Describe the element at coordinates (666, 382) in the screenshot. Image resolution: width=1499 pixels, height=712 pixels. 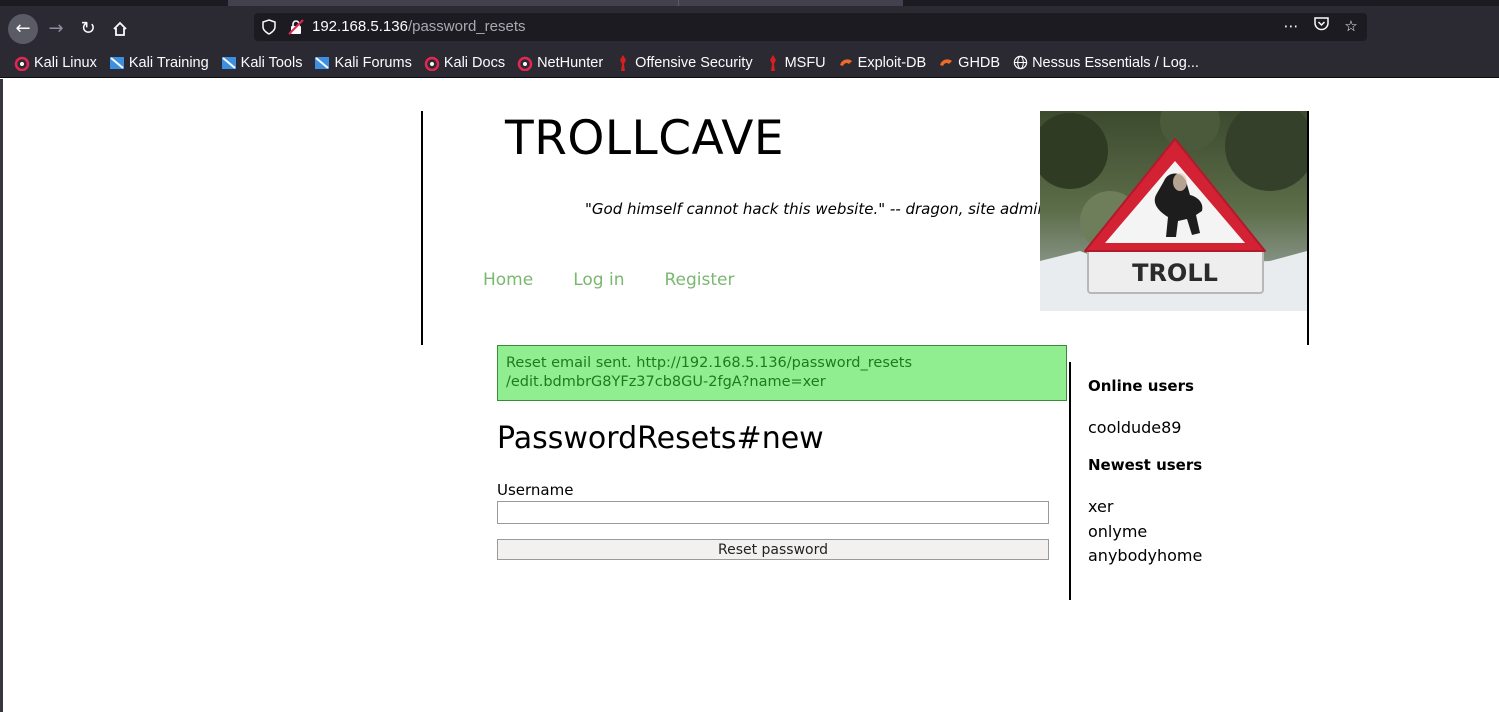
I see `flash-line-2: /edit.bdmbrG8YFz37cb8GU-2fgA?name=xer` at that location.